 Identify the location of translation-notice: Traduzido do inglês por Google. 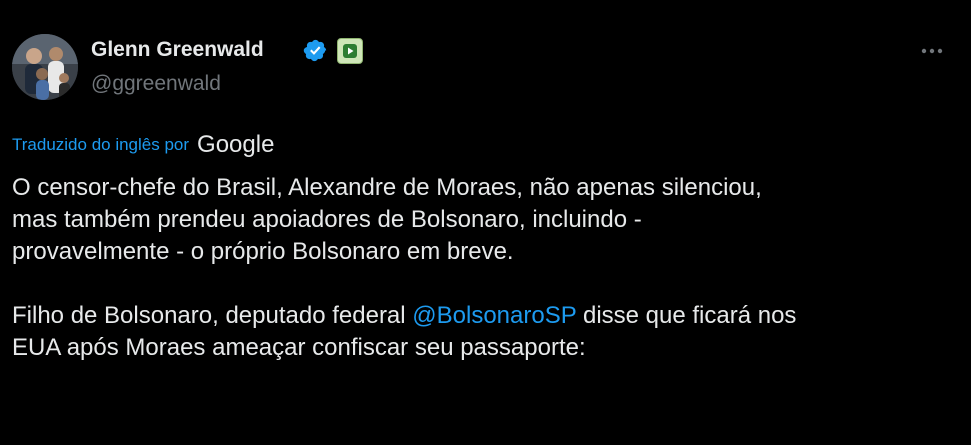
(143, 145).